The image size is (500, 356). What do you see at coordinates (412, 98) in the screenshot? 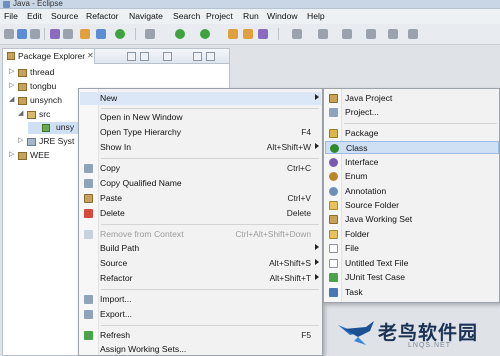
I see `submenu-item-java-project: Java Project` at bounding box center [412, 98].